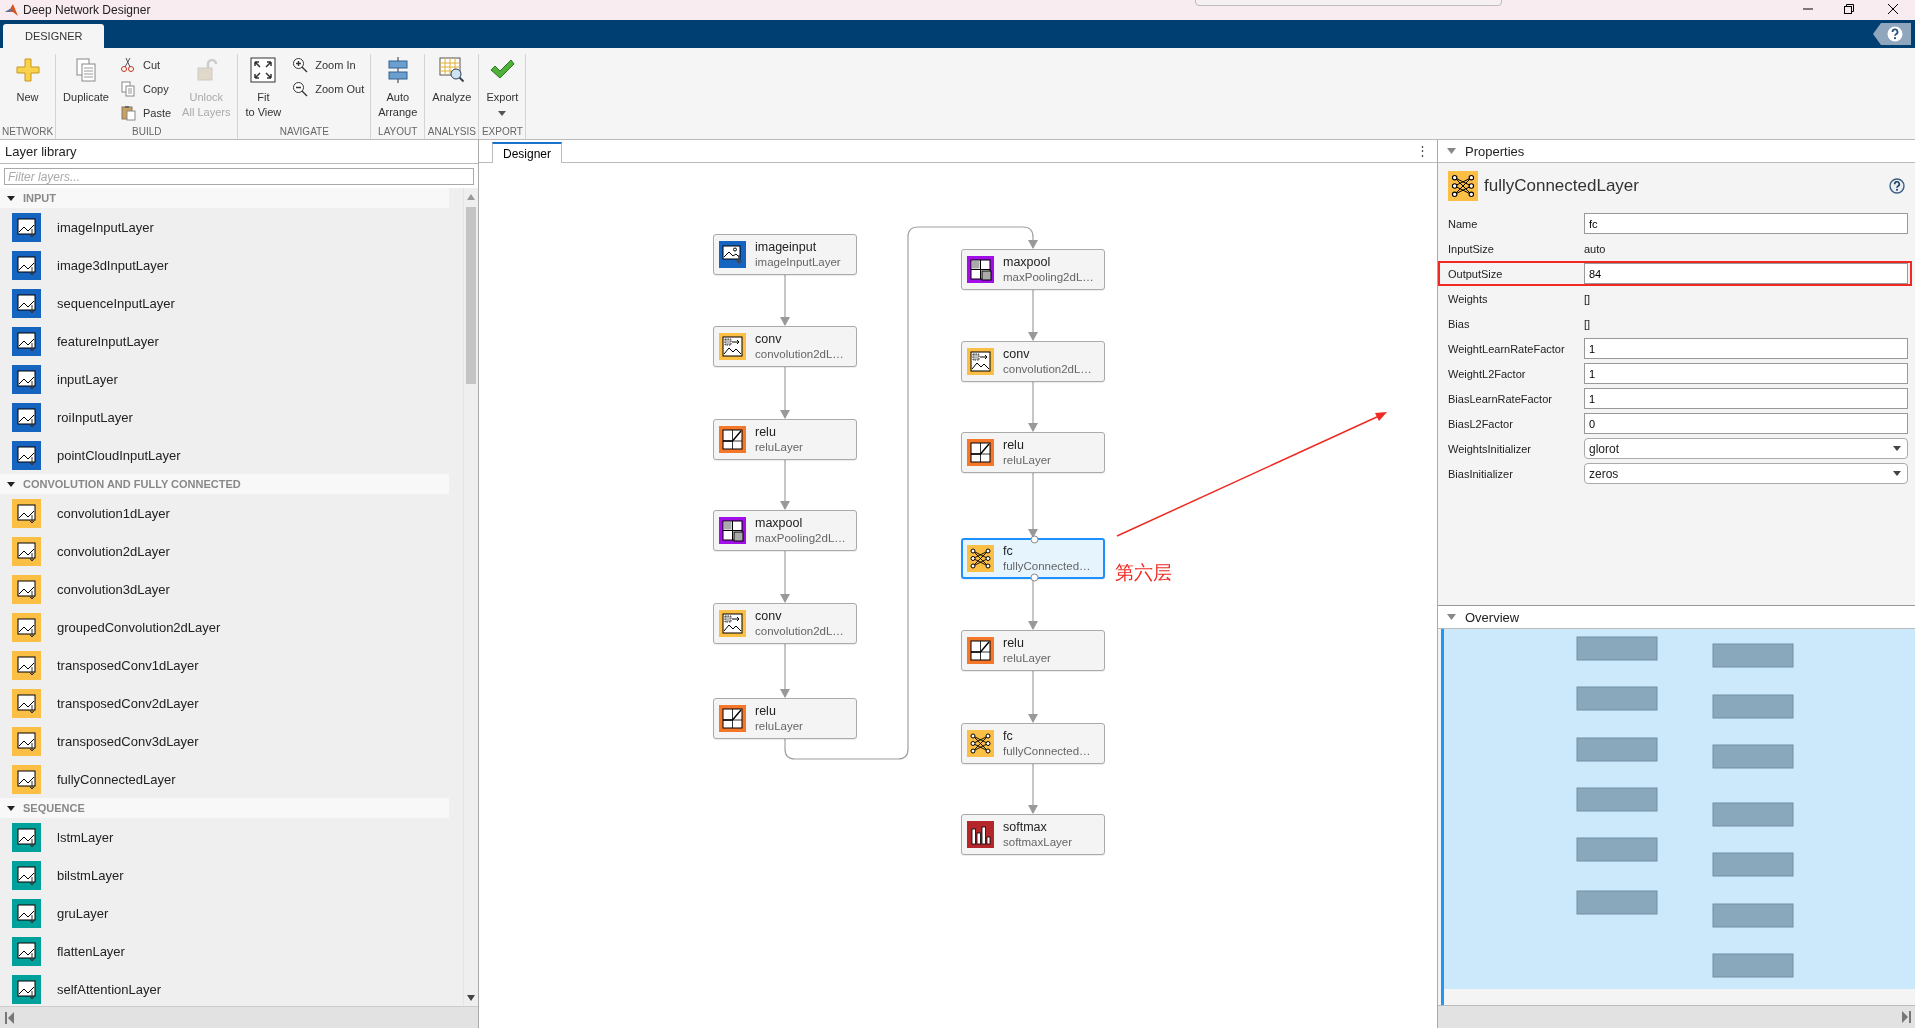 The height and width of the screenshot is (1028, 1915). What do you see at coordinates (328, 65) in the screenshot?
I see `toolbar-button: Zoom In` at bounding box center [328, 65].